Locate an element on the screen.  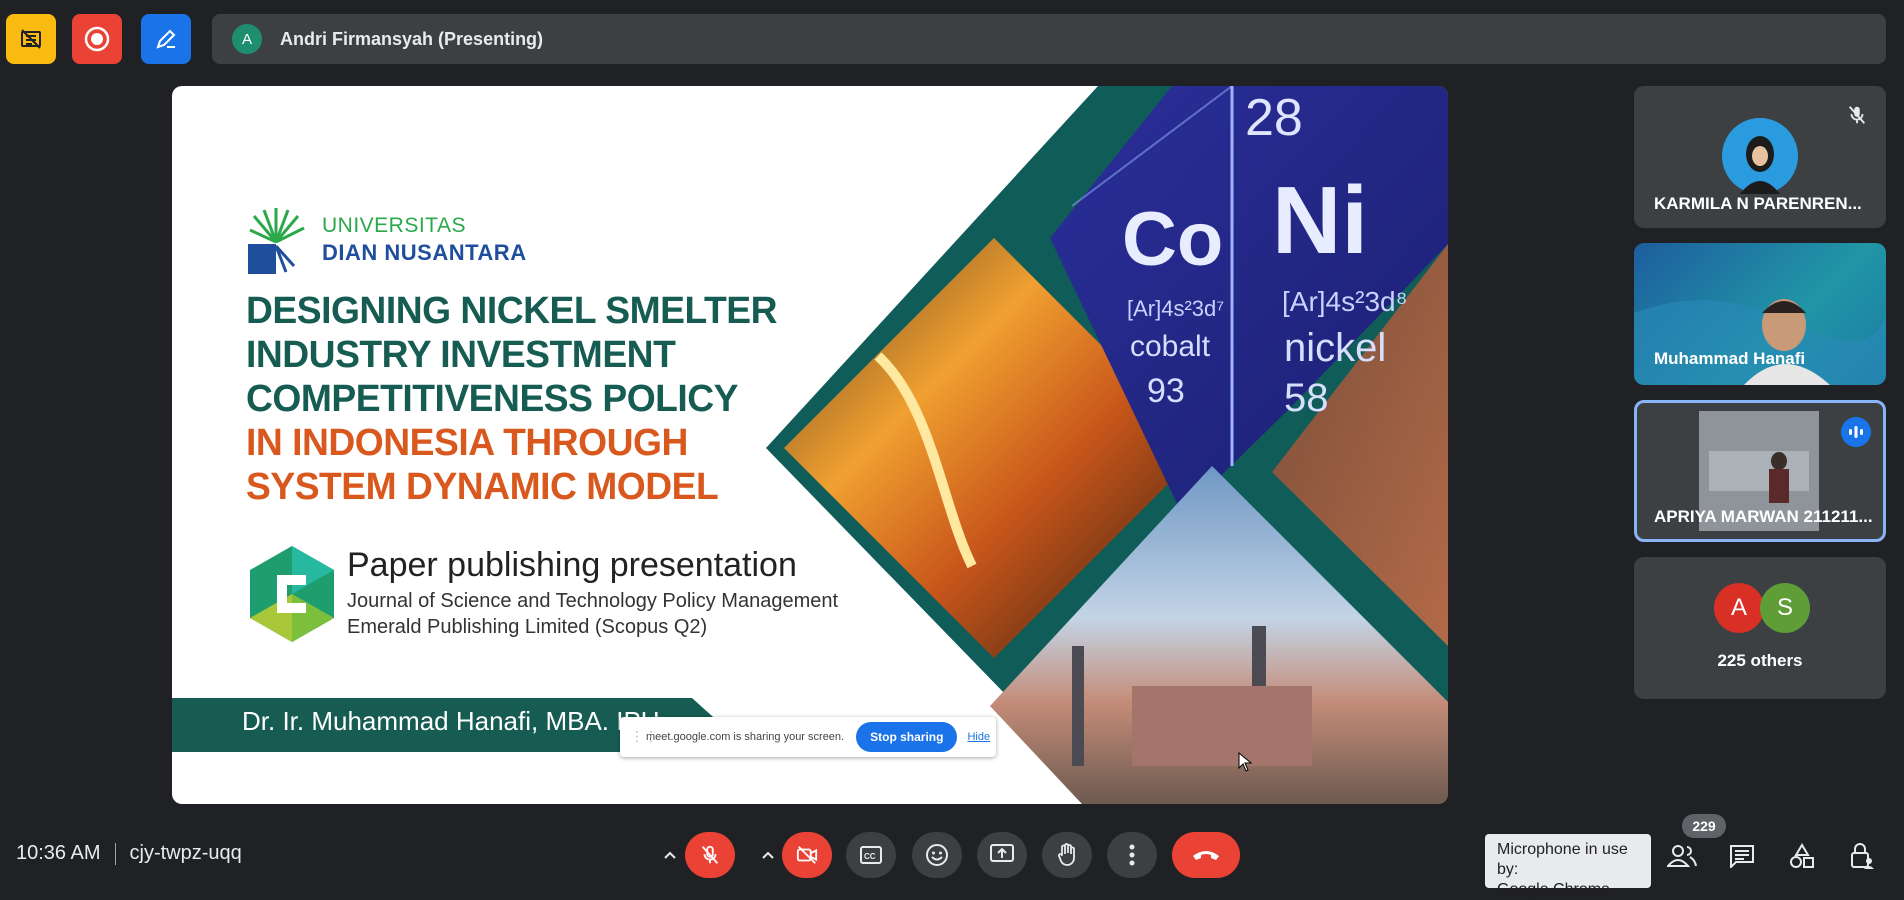
slide-author: Dr. Ir. Muhammad Hanafi, MBA. IPU is located at coordinates (451, 721).